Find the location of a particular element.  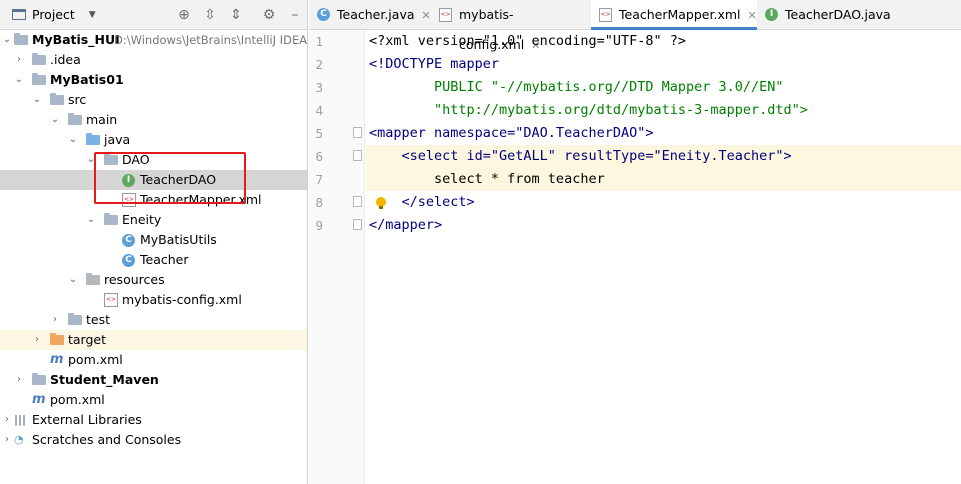

collapse-all-icon: ⇕ is located at coordinates (236, 15).